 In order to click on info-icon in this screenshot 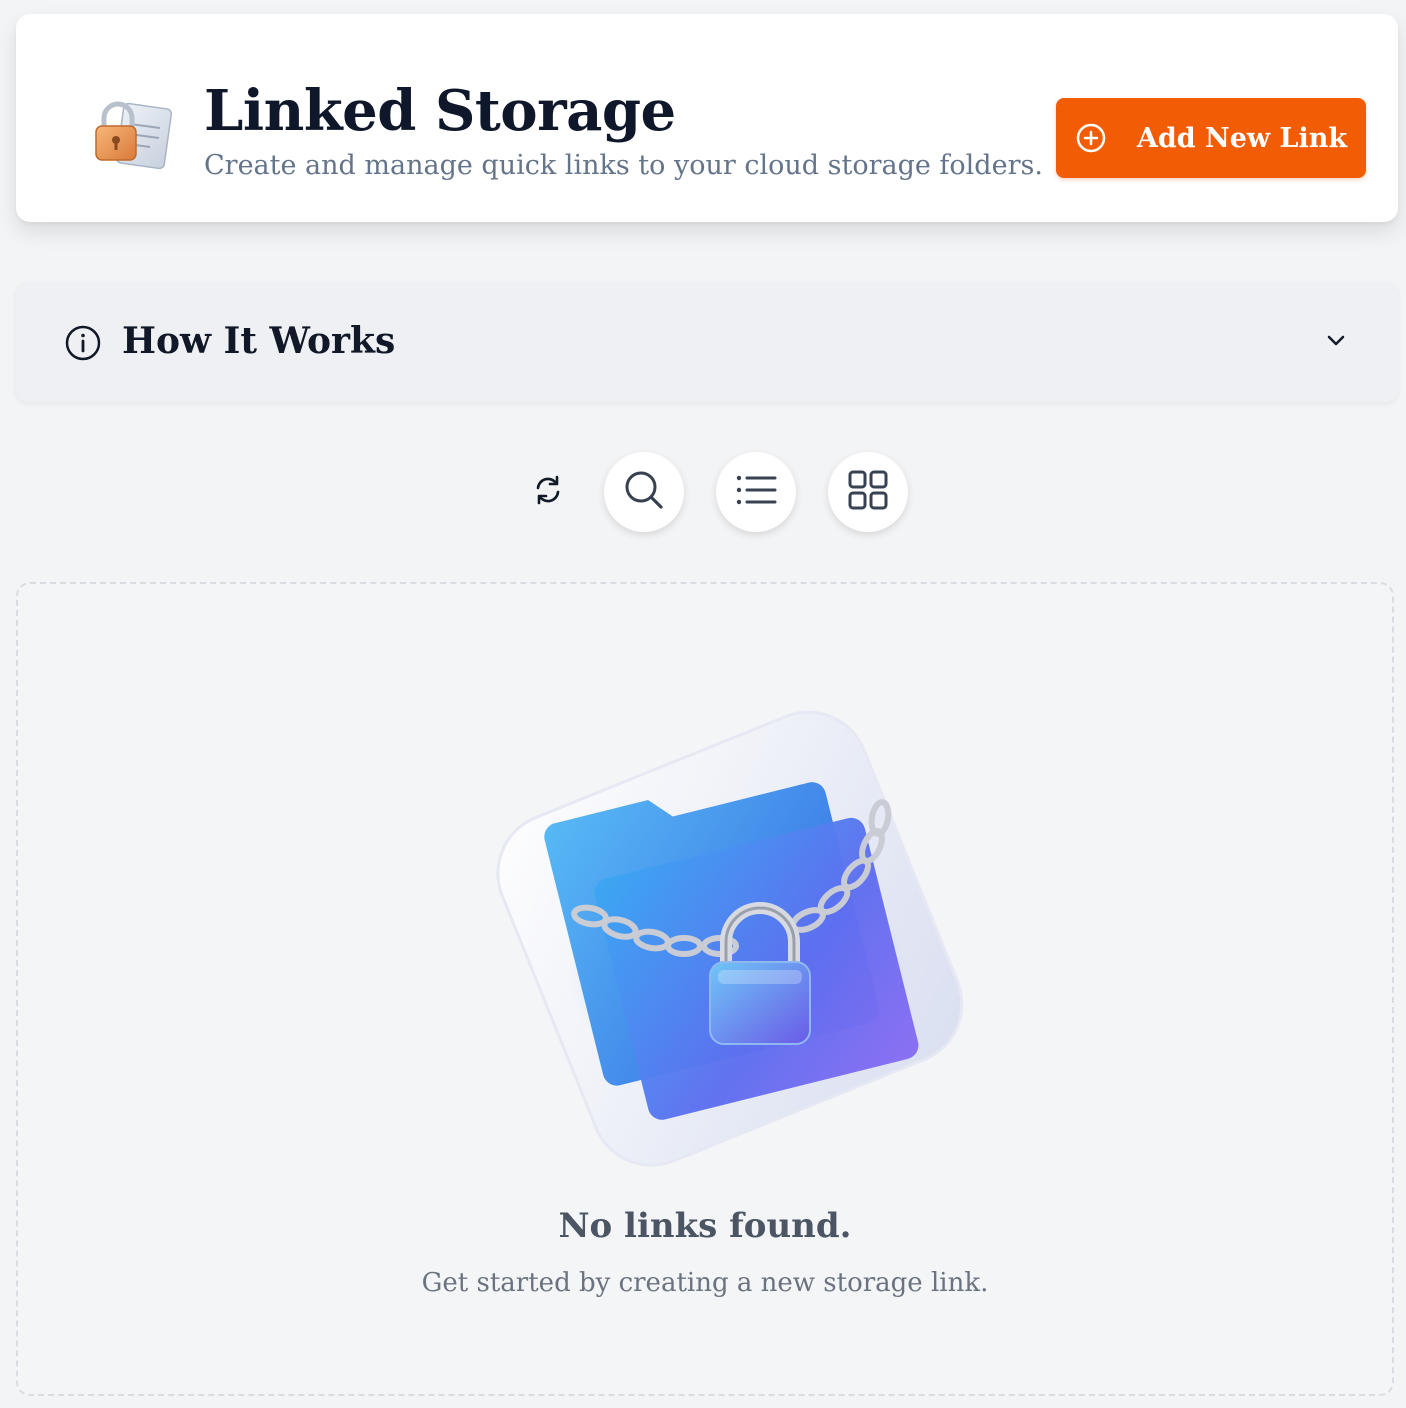, I will do `click(83, 343)`.